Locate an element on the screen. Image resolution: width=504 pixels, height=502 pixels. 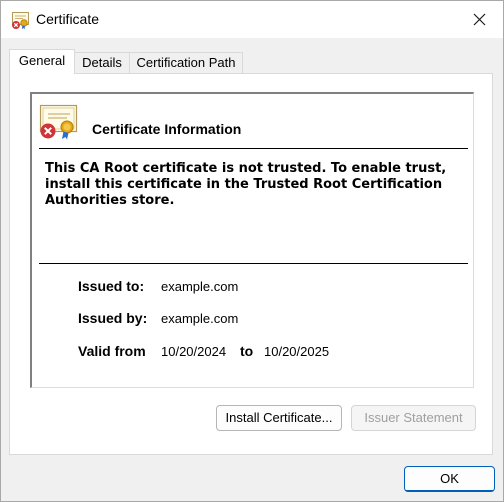
valid-from-label: Valid from is located at coordinates (112, 351).